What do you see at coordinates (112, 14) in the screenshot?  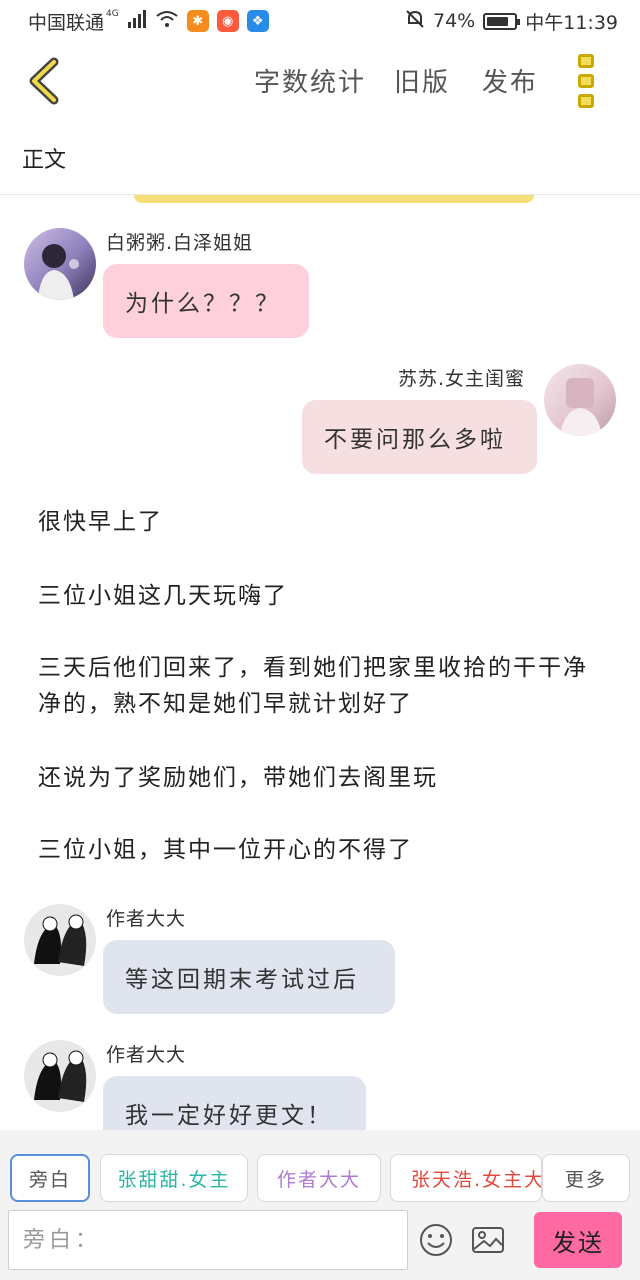 I see `network-type: 4G` at bounding box center [112, 14].